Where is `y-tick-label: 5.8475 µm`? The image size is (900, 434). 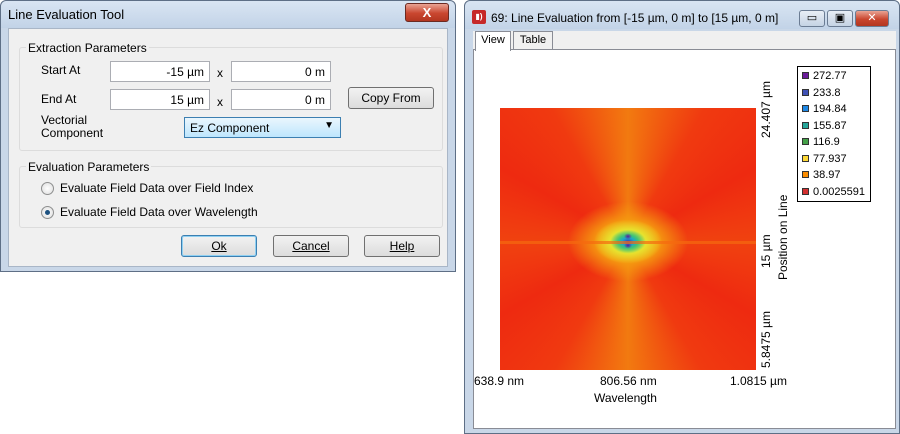
y-tick-label: 5.8475 µm is located at coordinates (766, 339).